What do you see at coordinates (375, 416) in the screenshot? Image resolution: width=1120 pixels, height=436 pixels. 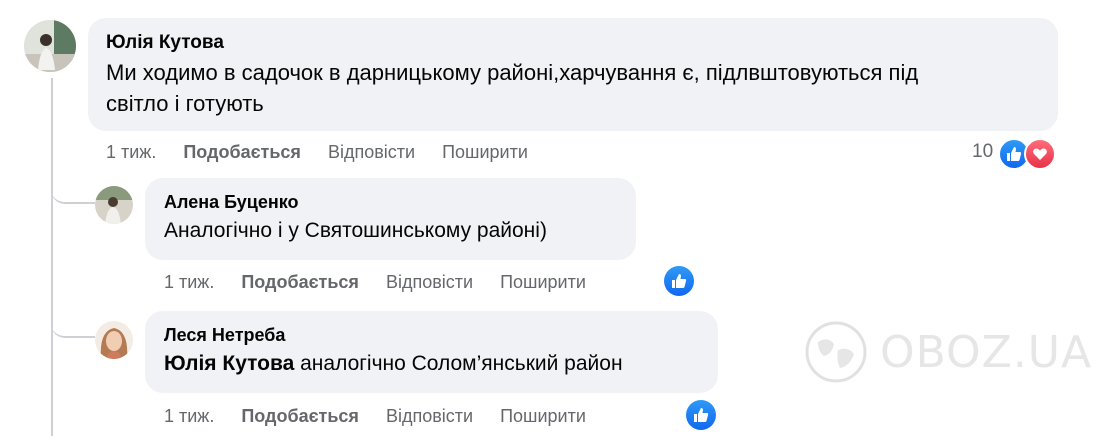 I see `reply-2-actions: 1 тиж. Подобається Відповісти Поширити` at bounding box center [375, 416].